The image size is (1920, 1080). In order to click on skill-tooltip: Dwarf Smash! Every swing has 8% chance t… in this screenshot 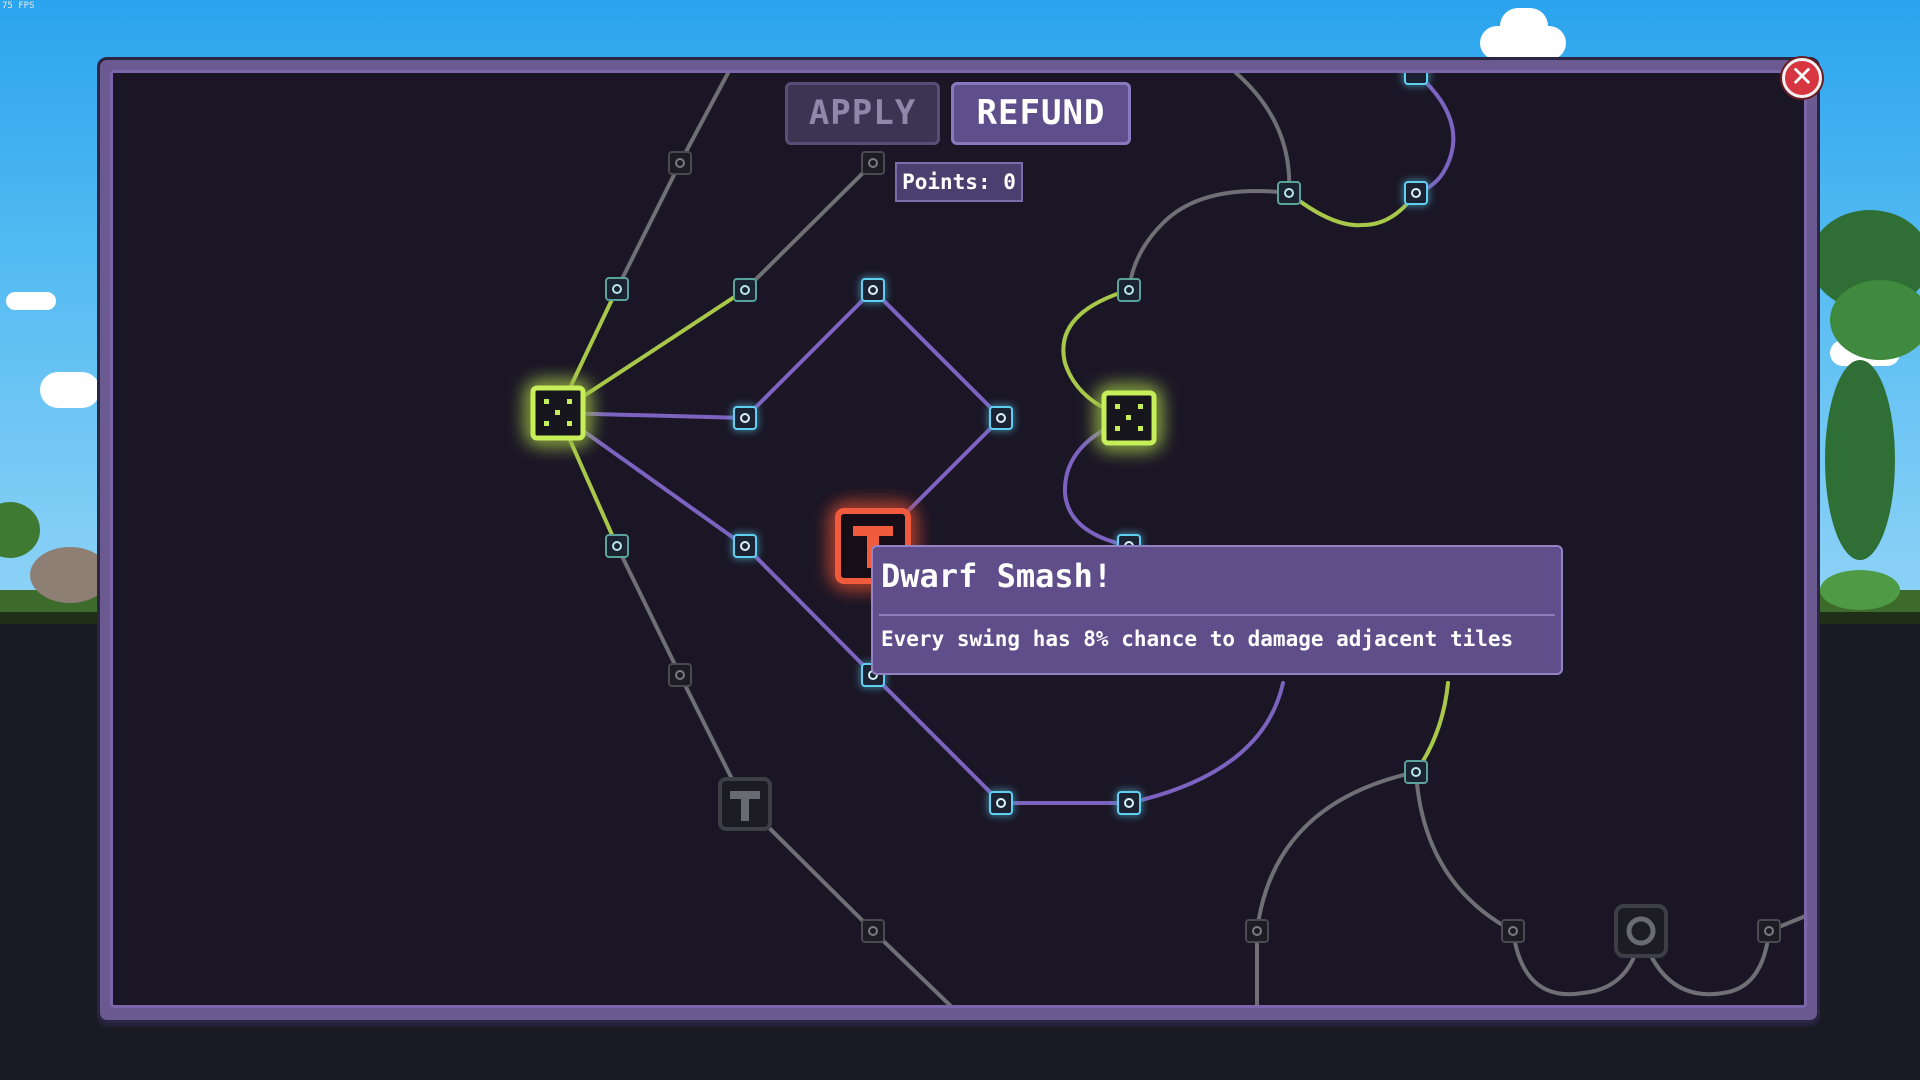, I will do `click(1217, 610)`.